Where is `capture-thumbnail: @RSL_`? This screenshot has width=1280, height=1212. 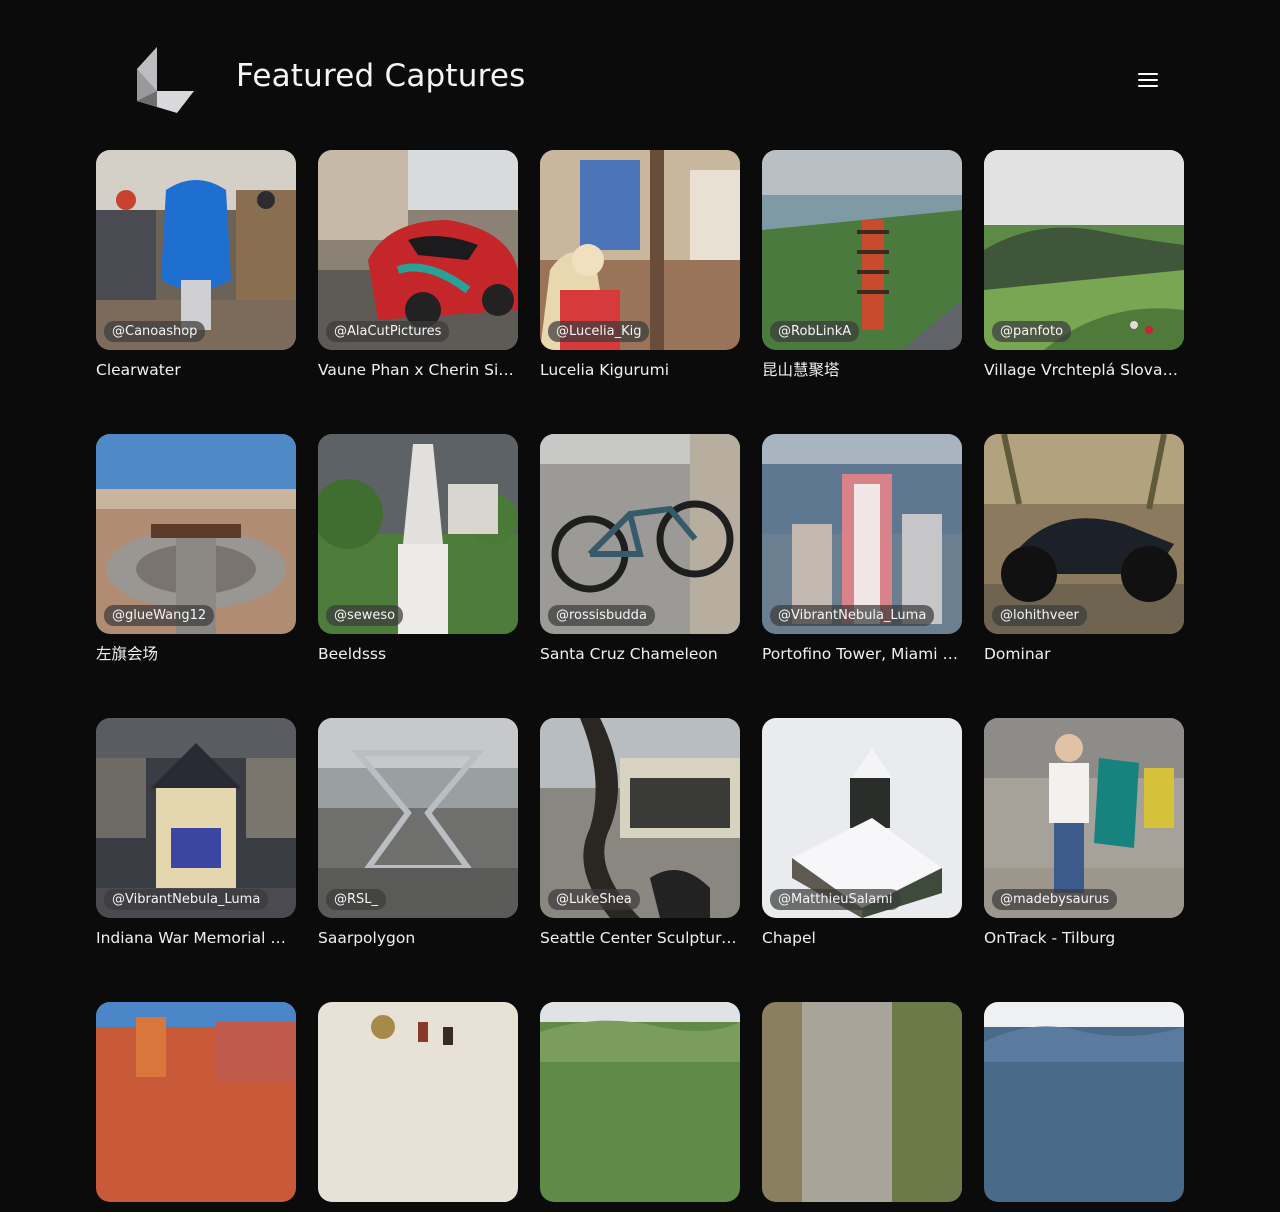
capture-thumbnail: @RSL_ is located at coordinates (418, 818).